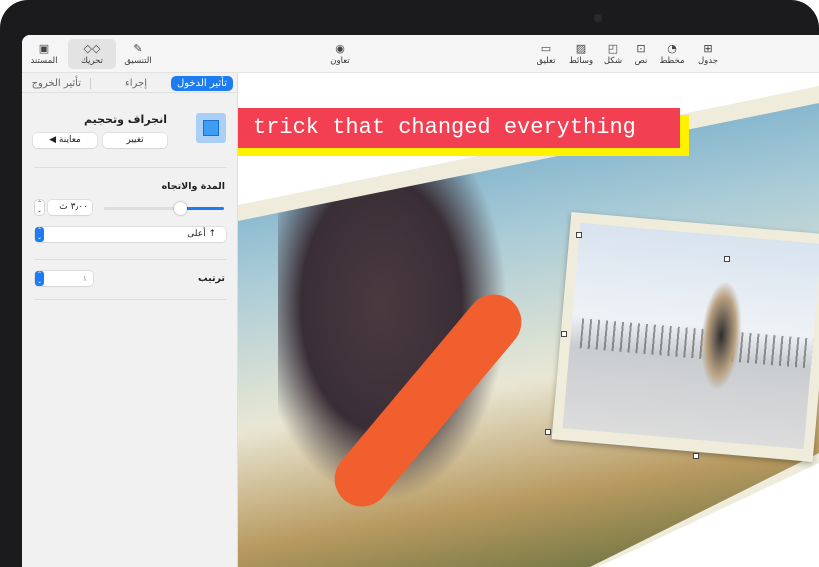  Describe the element at coordinates (546, 48) in the screenshot. I see `comment-icon: ▭` at that location.